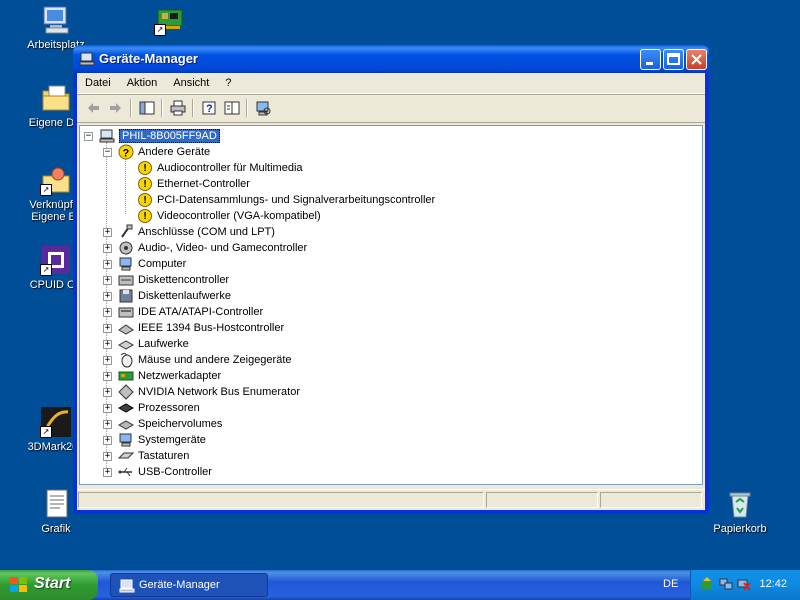 Image resolution: width=800 pixels, height=600 pixels. I want to click on scan-hardware-button, so click(262, 108).